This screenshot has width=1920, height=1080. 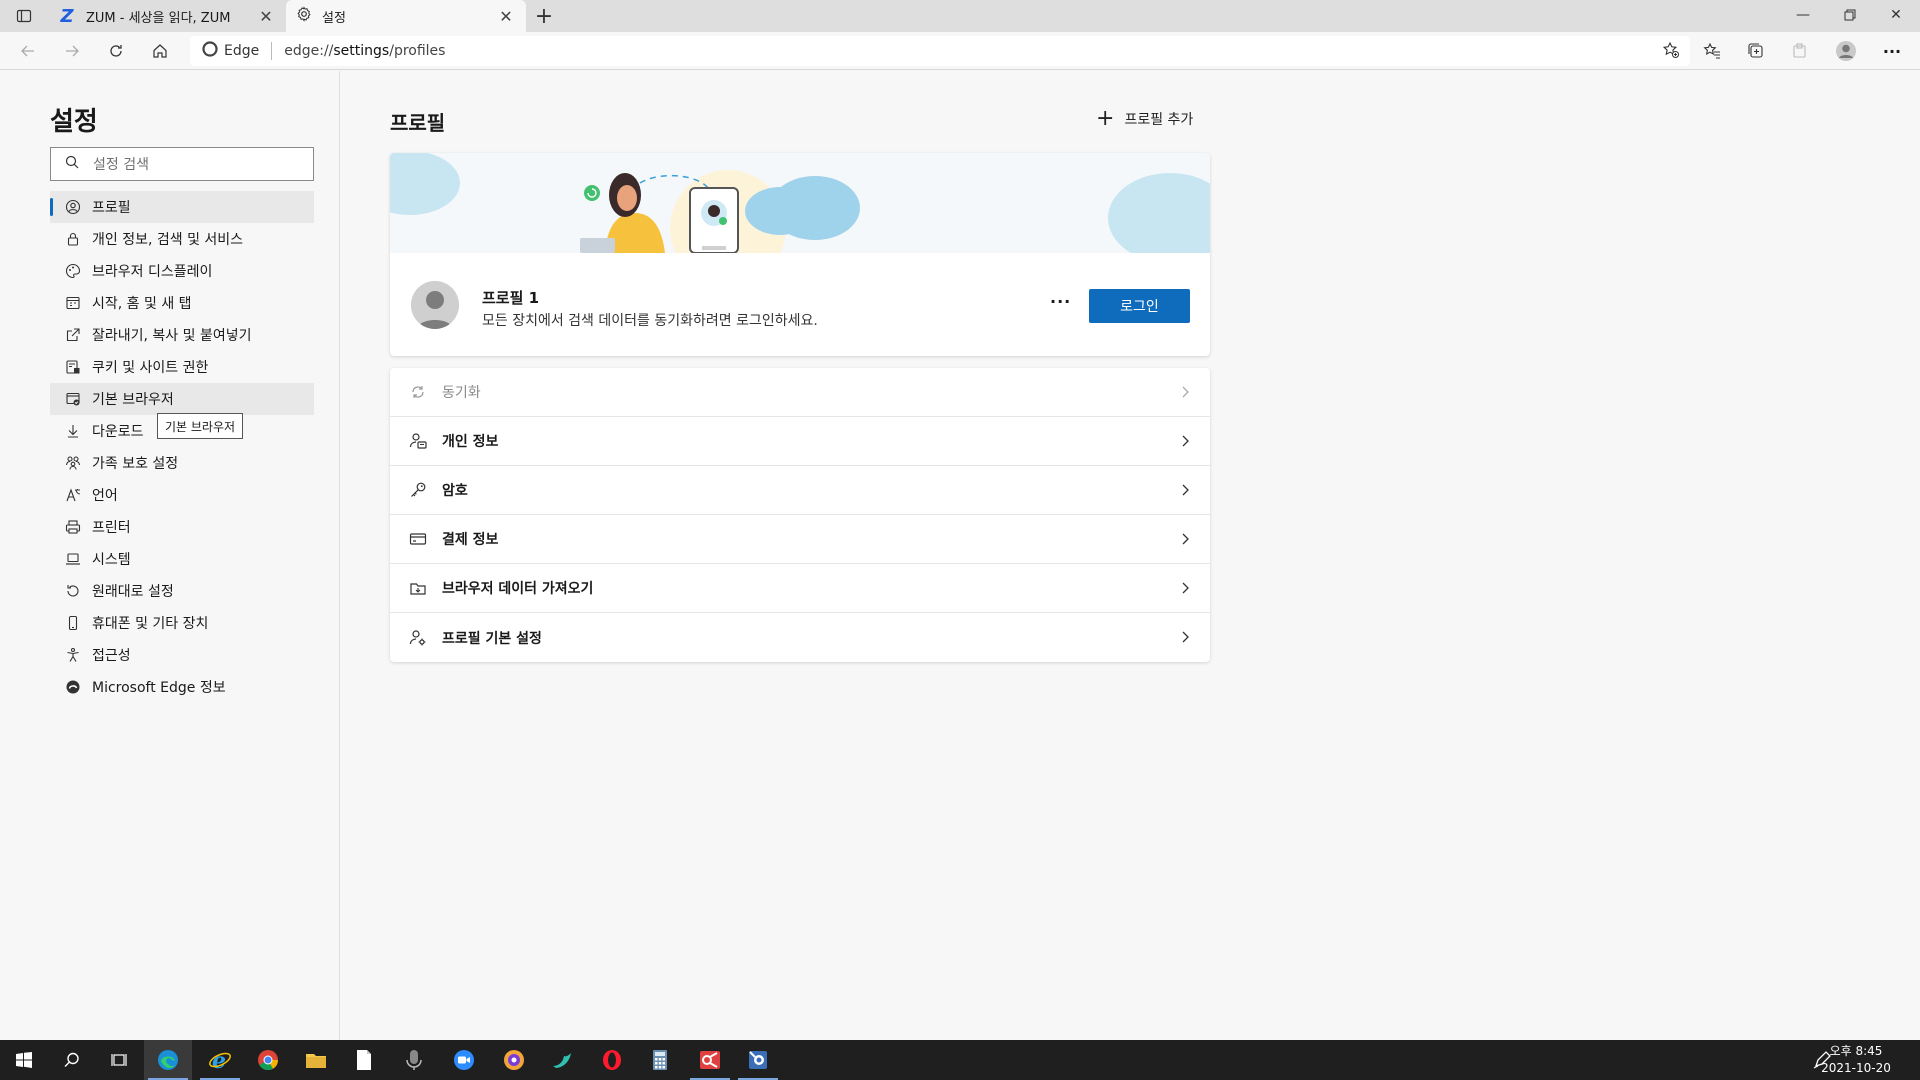 I want to click on browser-toolbar: Edge edge://settings/profiles ···, so click(x=960, y=51).